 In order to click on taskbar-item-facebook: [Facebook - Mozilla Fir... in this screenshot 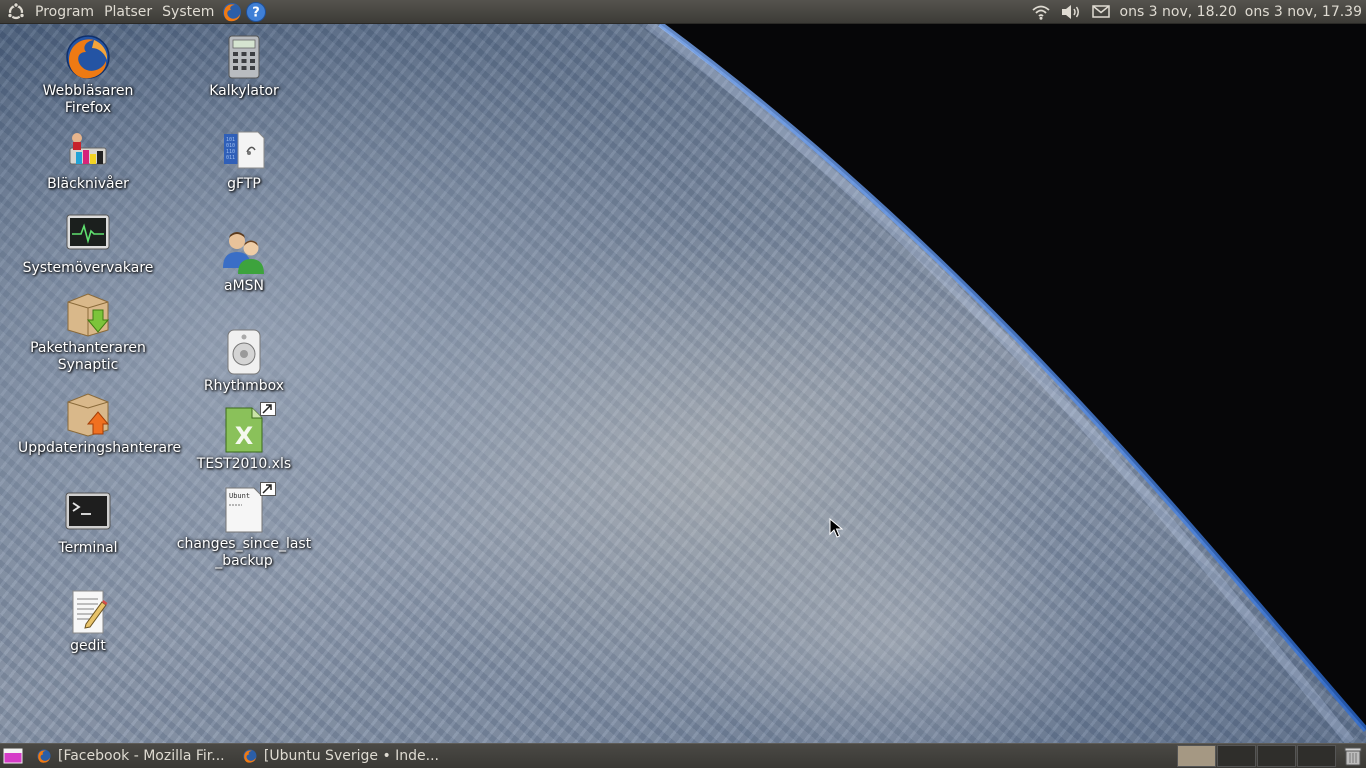, I will do `click(132, 756)`.